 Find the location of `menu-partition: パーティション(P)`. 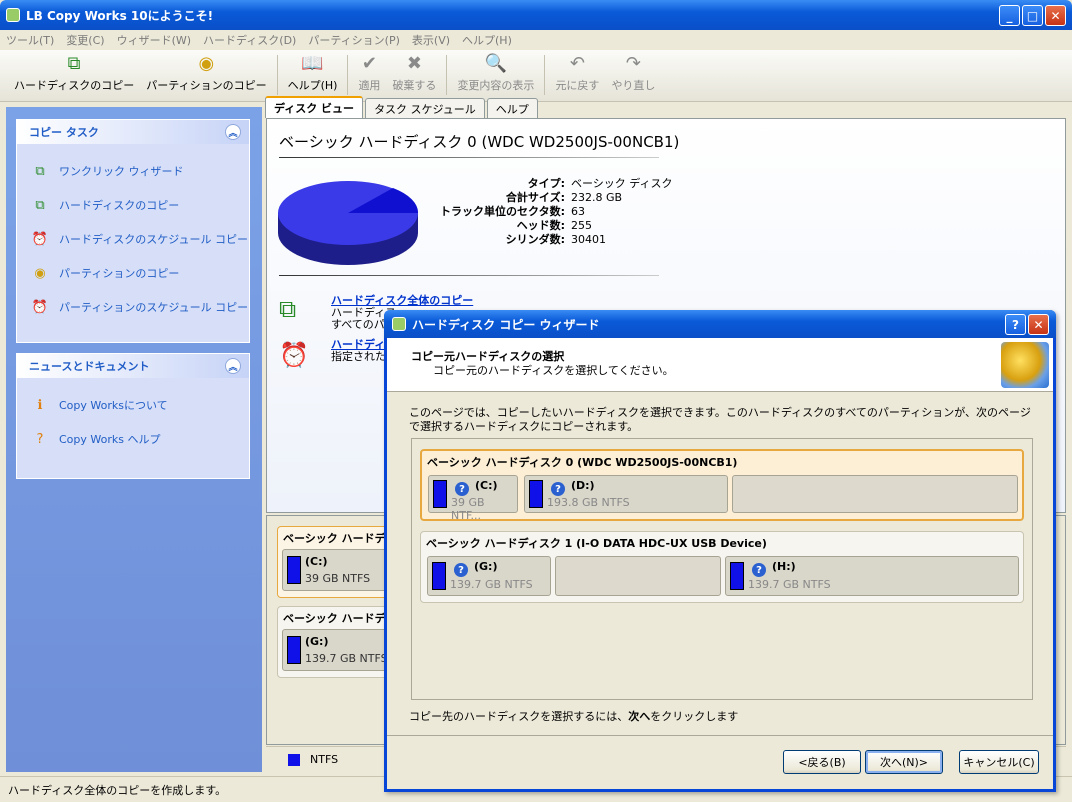

menu-partition: パーティション(P) is located at coordinates (354, 40).